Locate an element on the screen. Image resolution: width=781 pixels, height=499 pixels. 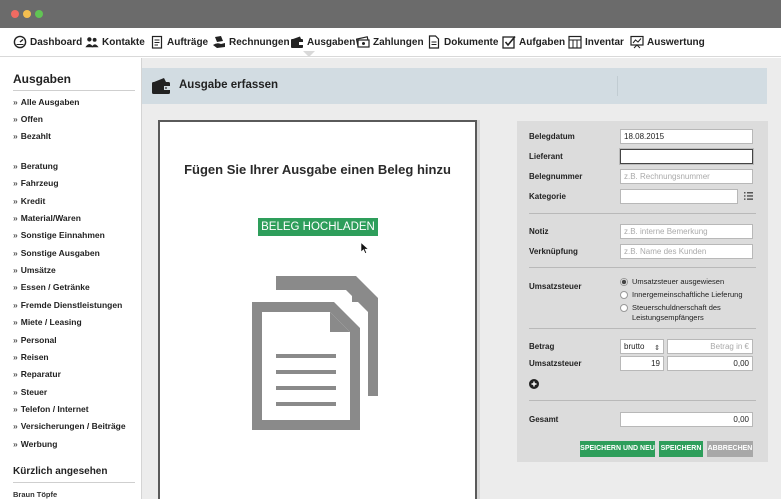
radio-innergemeinschaftliche-lieferung: Innergemeinschaftliche Lieferung is located at coordinates (681, 294).